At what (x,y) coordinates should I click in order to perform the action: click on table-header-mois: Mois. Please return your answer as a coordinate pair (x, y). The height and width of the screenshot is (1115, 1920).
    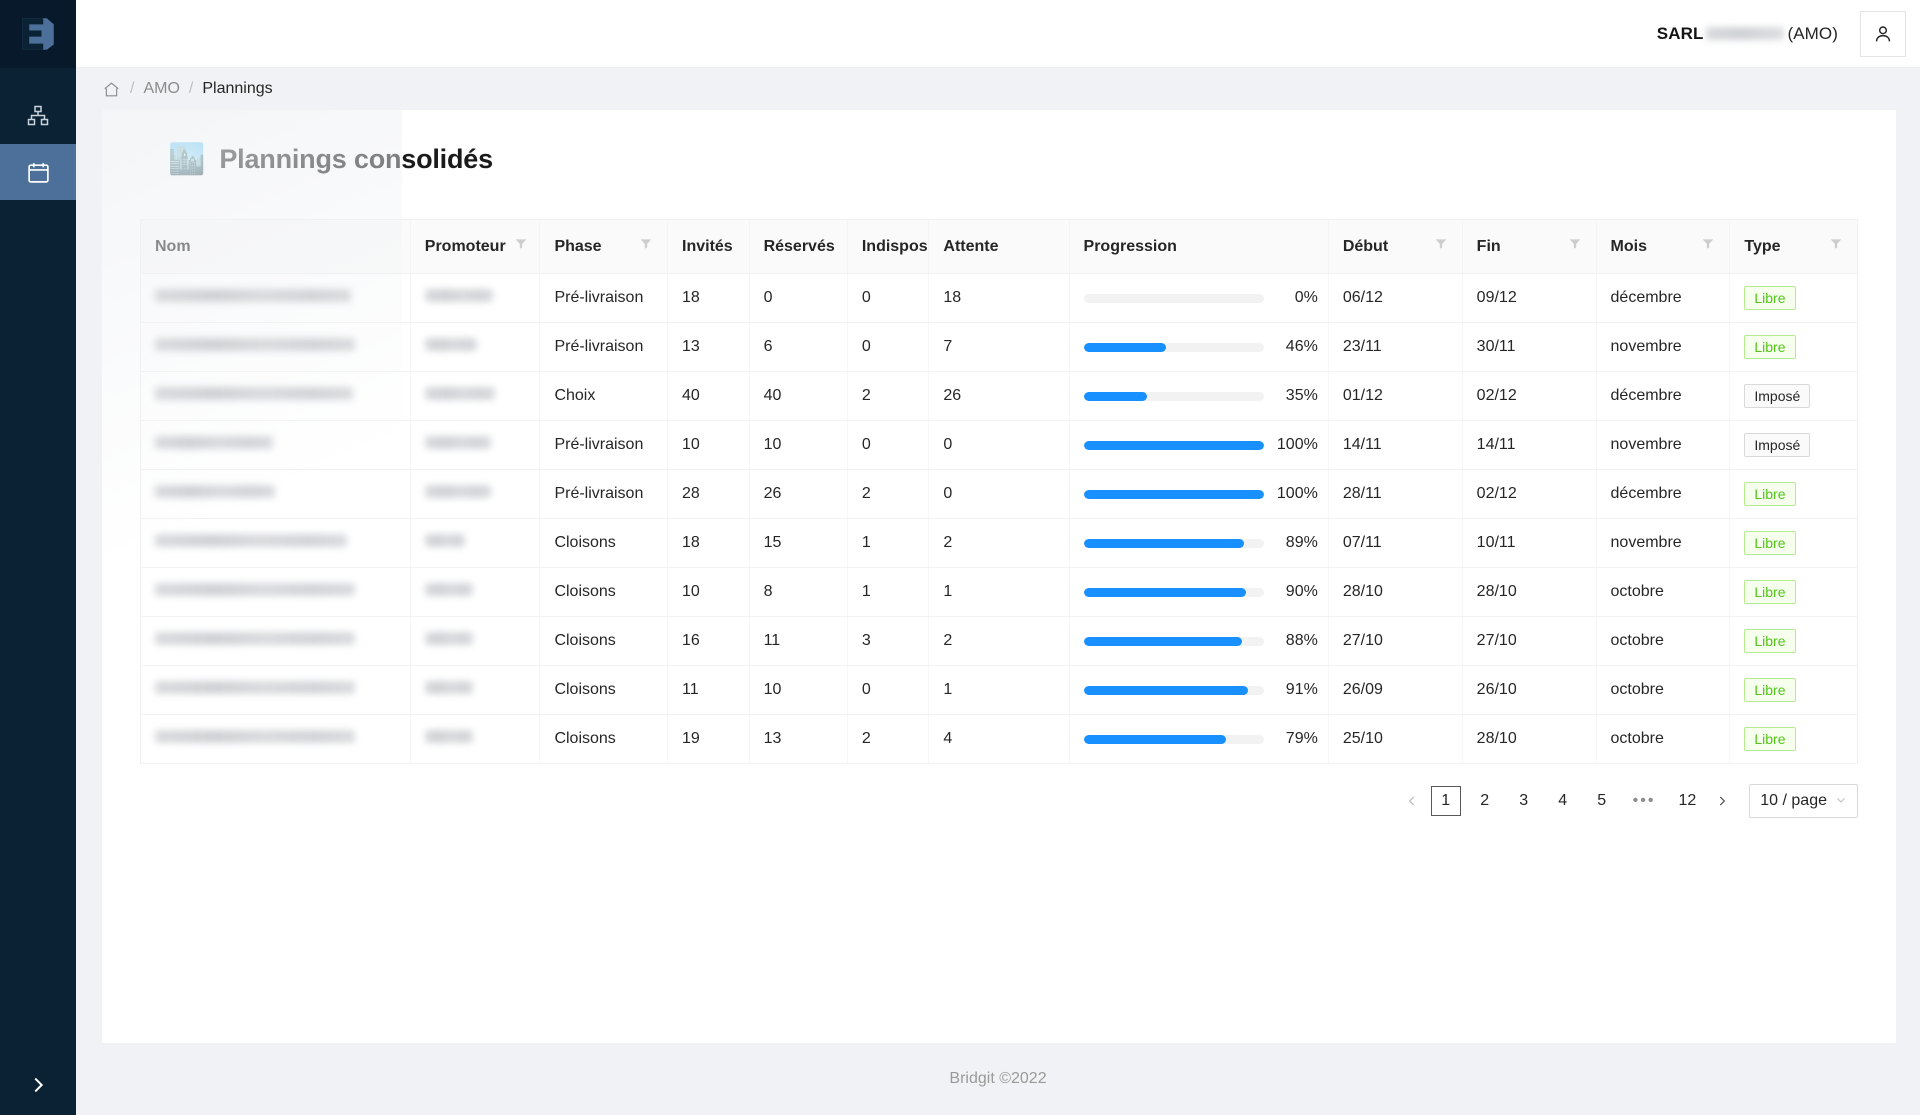
    Looking at the image, I should click on (1663, 246).